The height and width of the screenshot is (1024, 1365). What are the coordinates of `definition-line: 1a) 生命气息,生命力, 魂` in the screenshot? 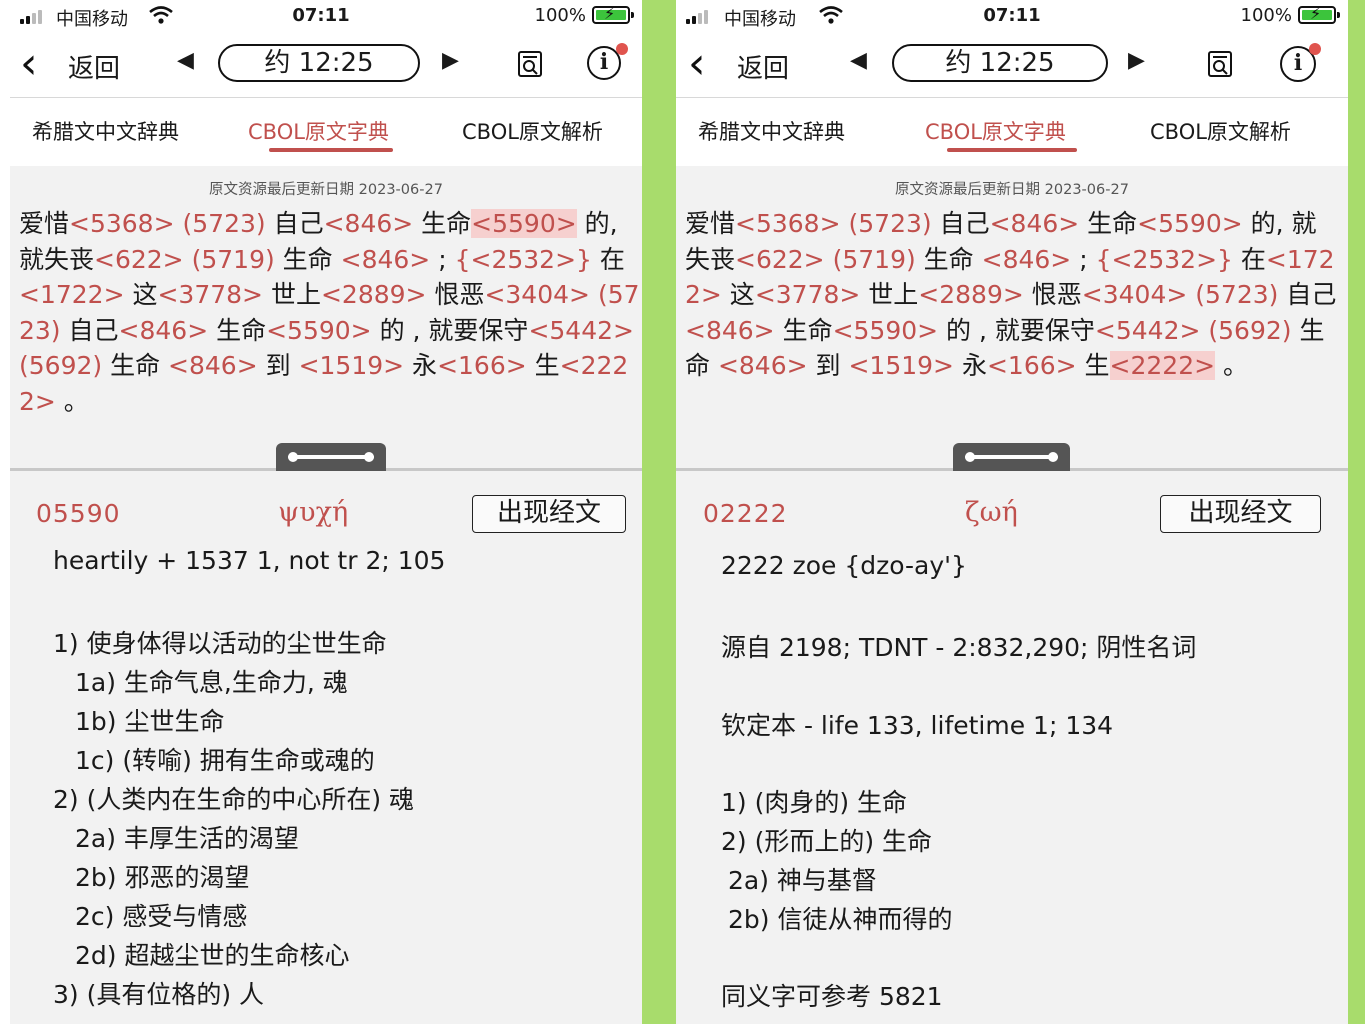 It's located at (211, 682).